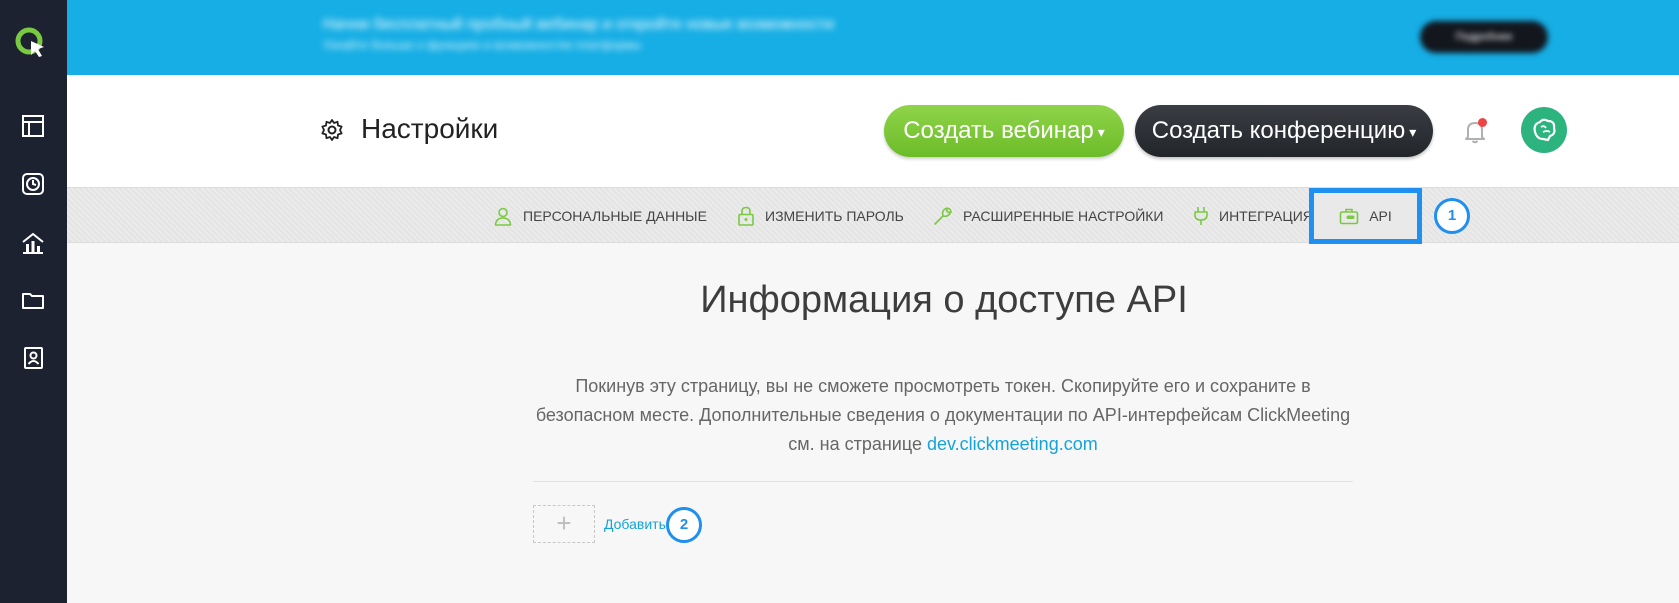 The height and width of the screenshot is (603, 1679). Describe the element at coordinates (564, 524) in the screenshot. I see `add-token-box: +` at that location.